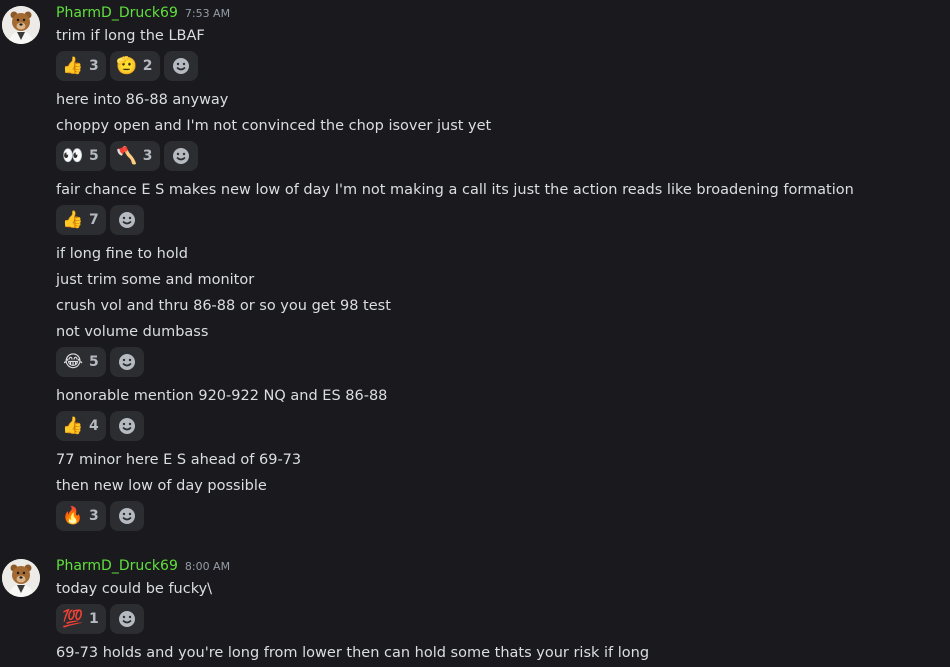  What do you see at coordinates (73, 361) in the screenshot?
I see `tears-of-joy-icon: 😂` at bounding box center [73, 361].